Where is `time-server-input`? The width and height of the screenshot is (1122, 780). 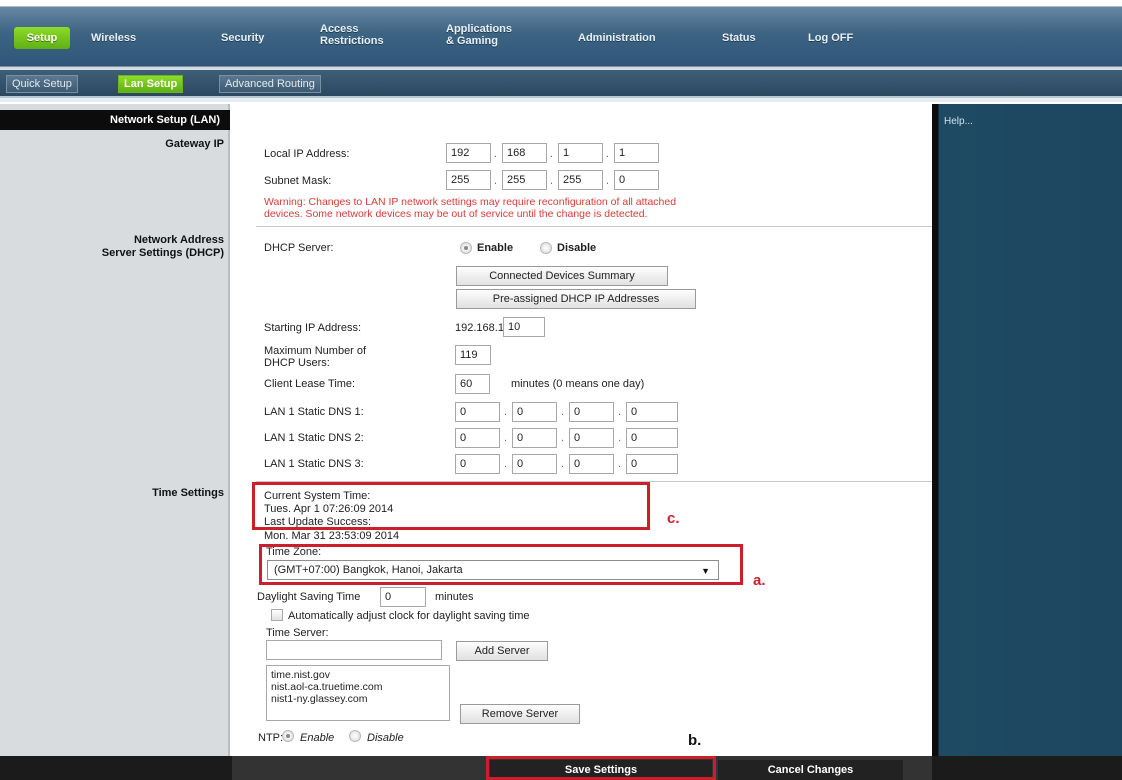 time-server-input is located at coordinates (354, 650).